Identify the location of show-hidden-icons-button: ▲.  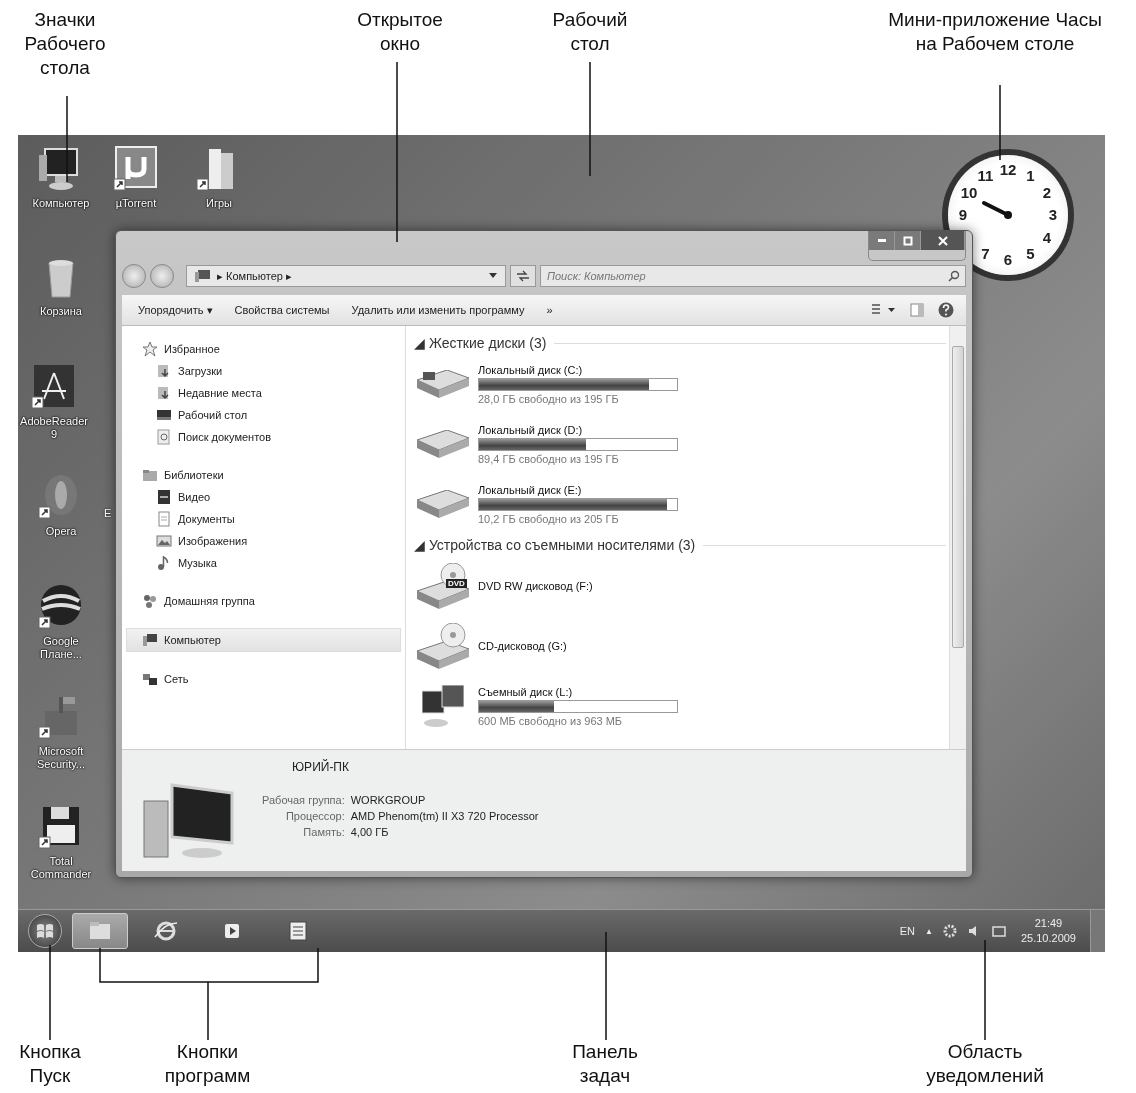
(929, 931).